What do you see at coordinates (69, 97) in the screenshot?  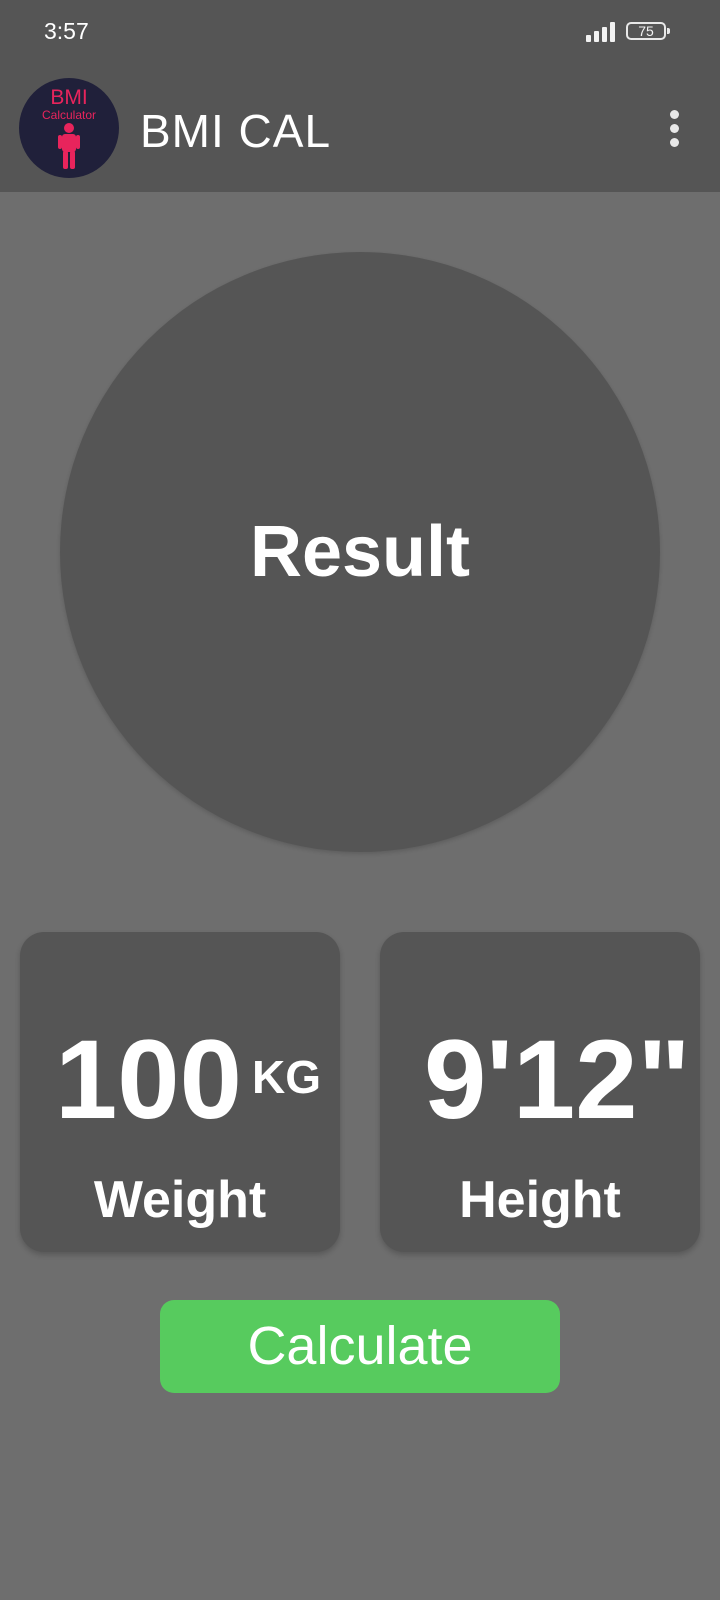 I see `logo-title: BMI` at bounding box center [69, 97].